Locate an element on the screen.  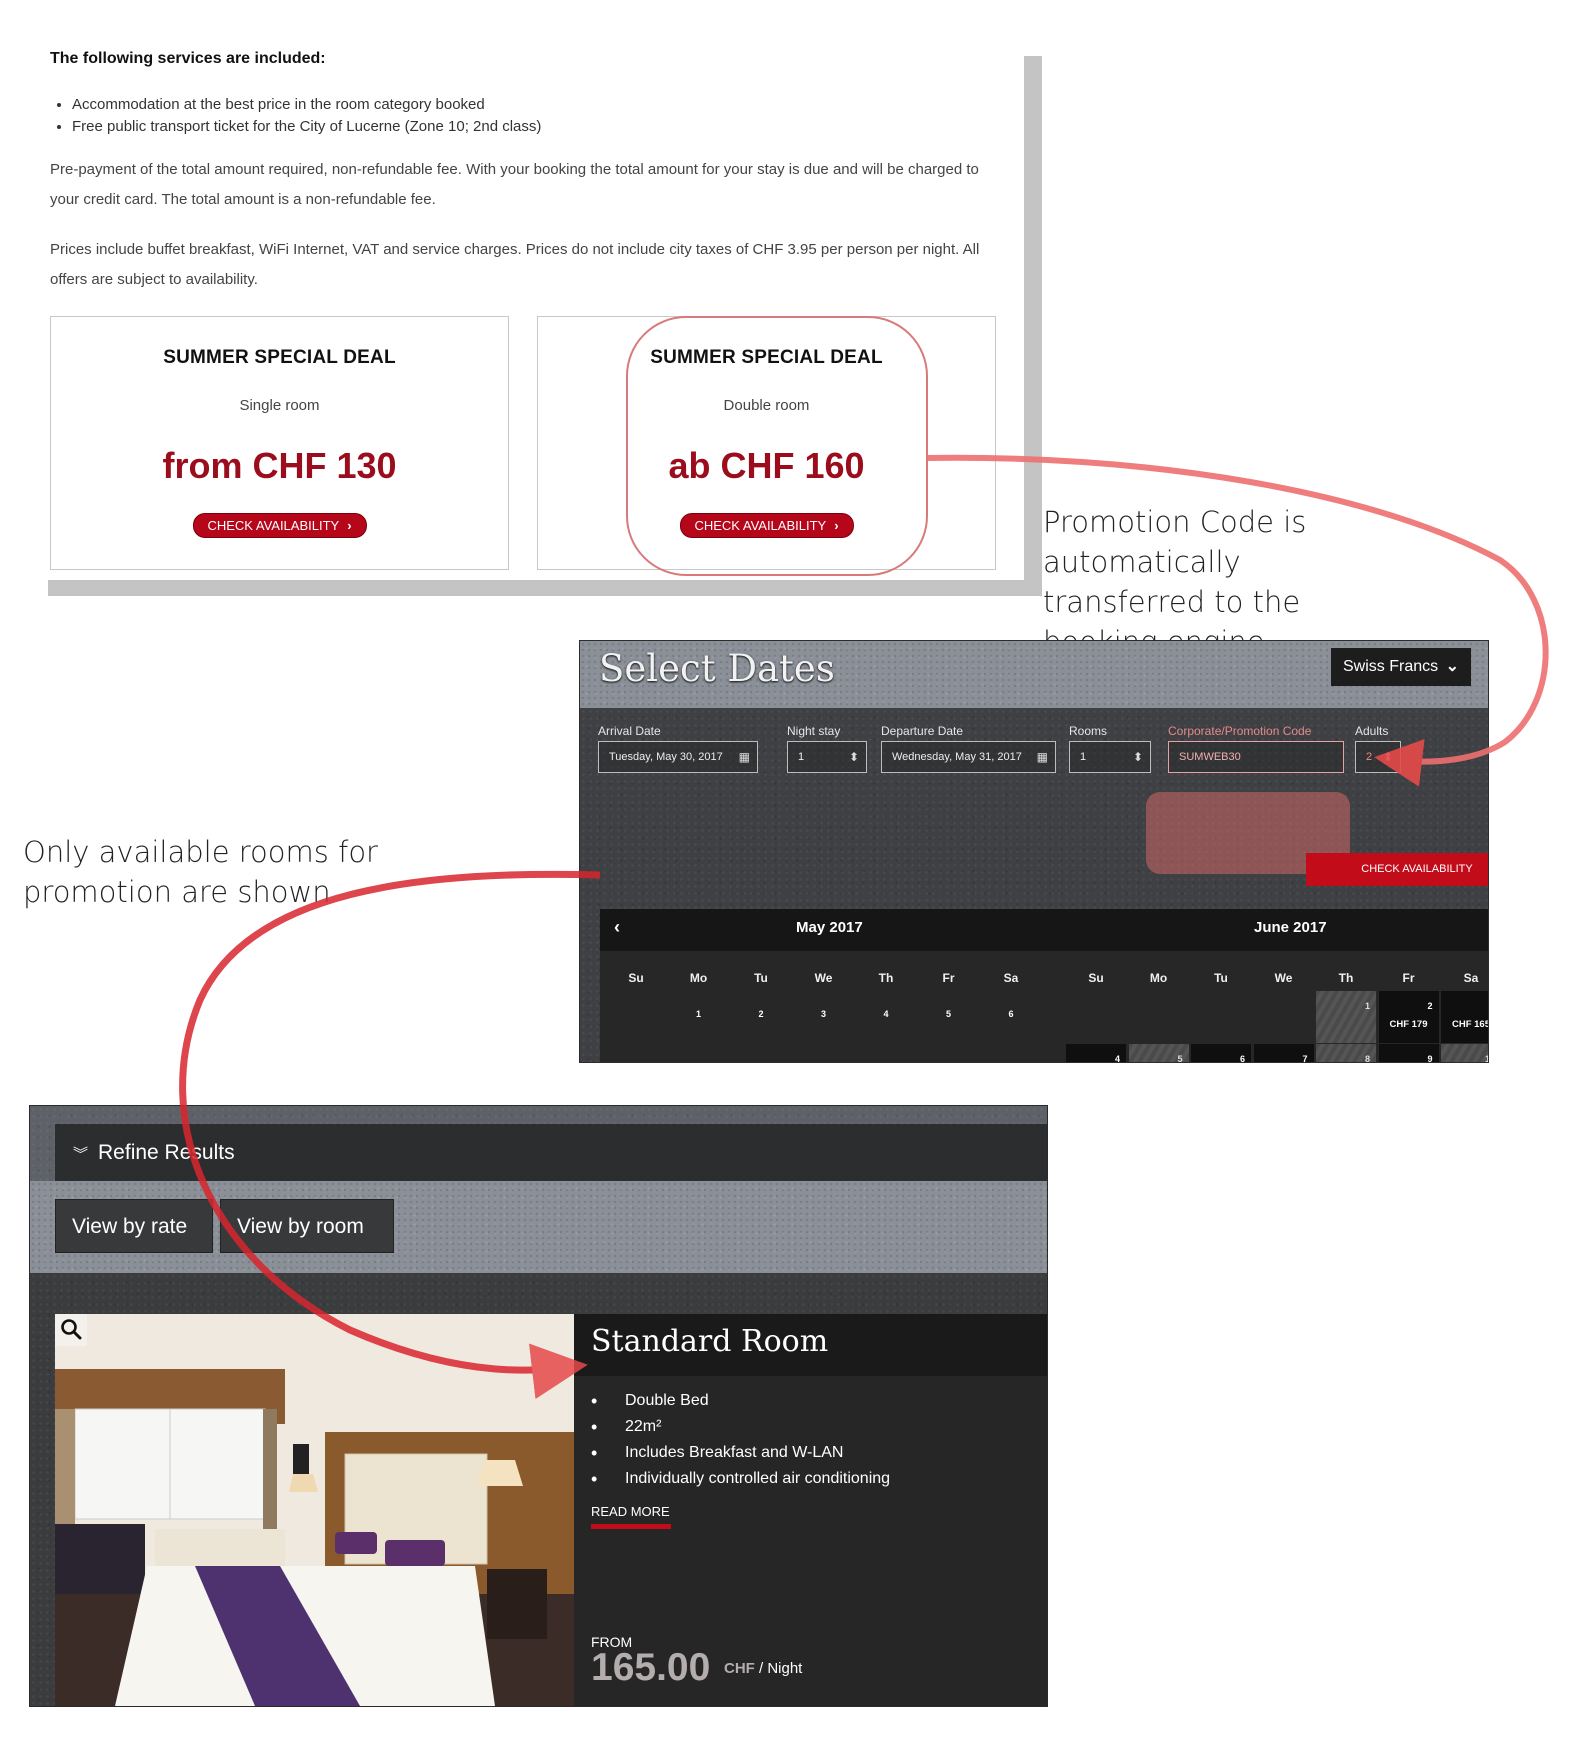
calendar-day: 8 is located at coordinates (699, 1053).